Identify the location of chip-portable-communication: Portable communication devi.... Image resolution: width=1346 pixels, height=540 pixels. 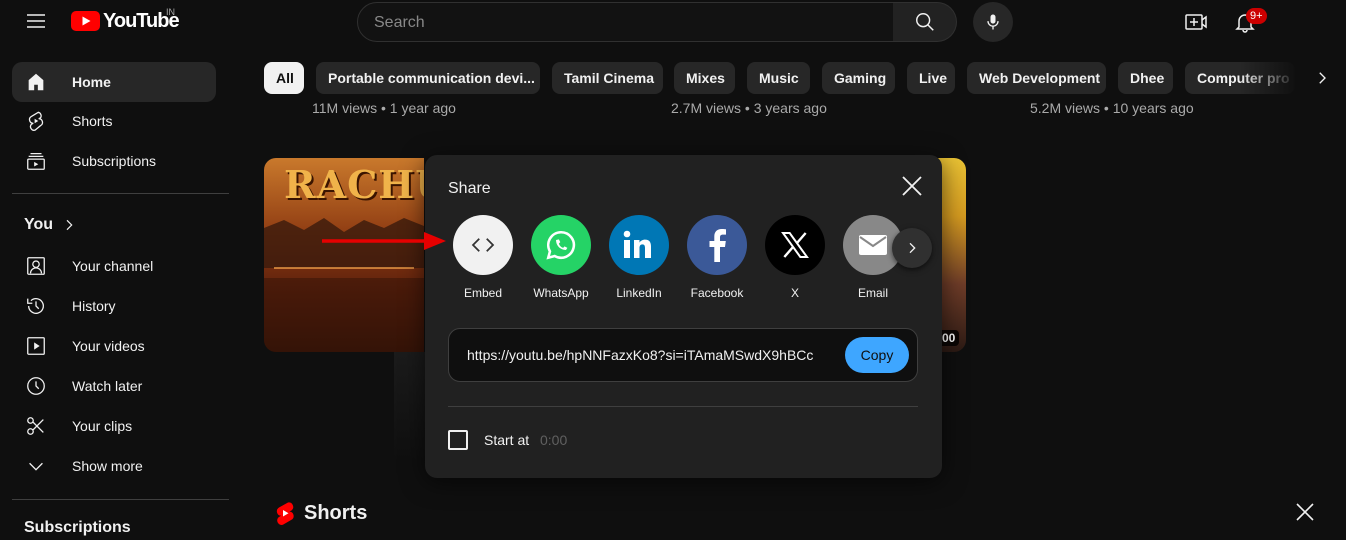
(428, 78).